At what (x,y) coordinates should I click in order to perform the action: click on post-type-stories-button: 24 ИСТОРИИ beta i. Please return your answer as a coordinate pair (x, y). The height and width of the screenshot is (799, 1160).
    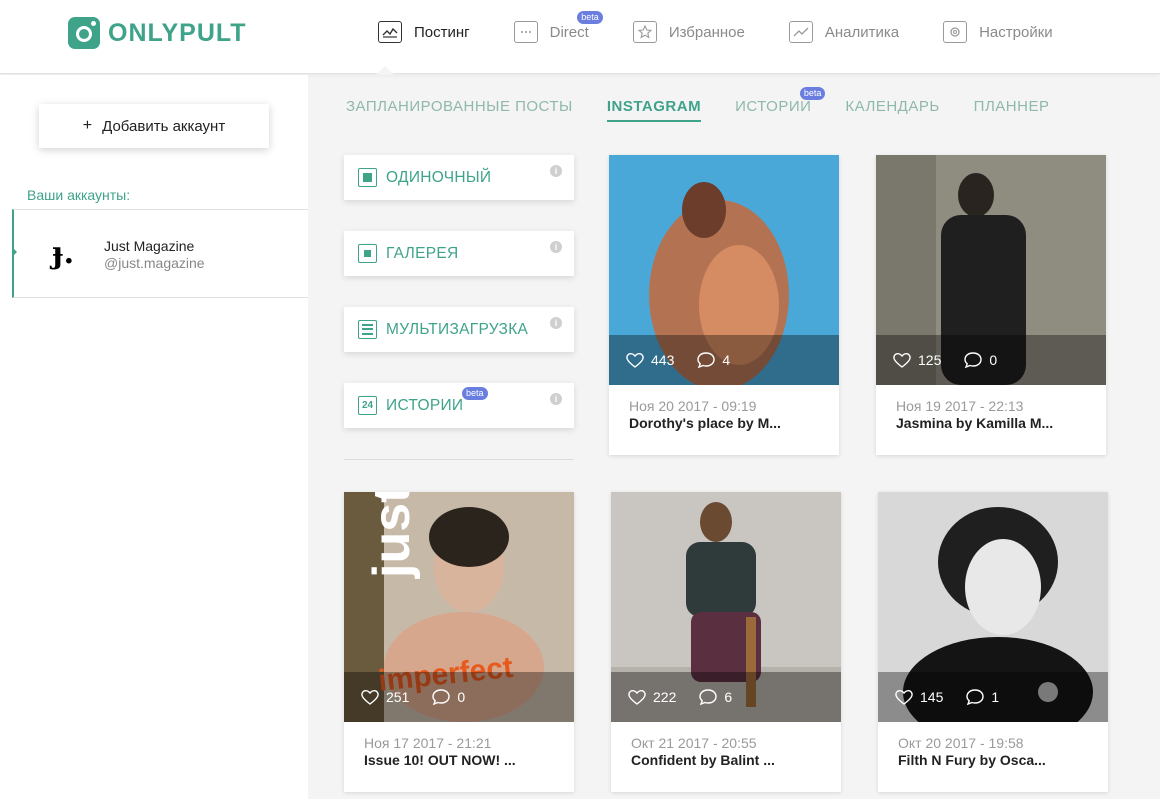
    Looking at the image, I should click on (459, 405).